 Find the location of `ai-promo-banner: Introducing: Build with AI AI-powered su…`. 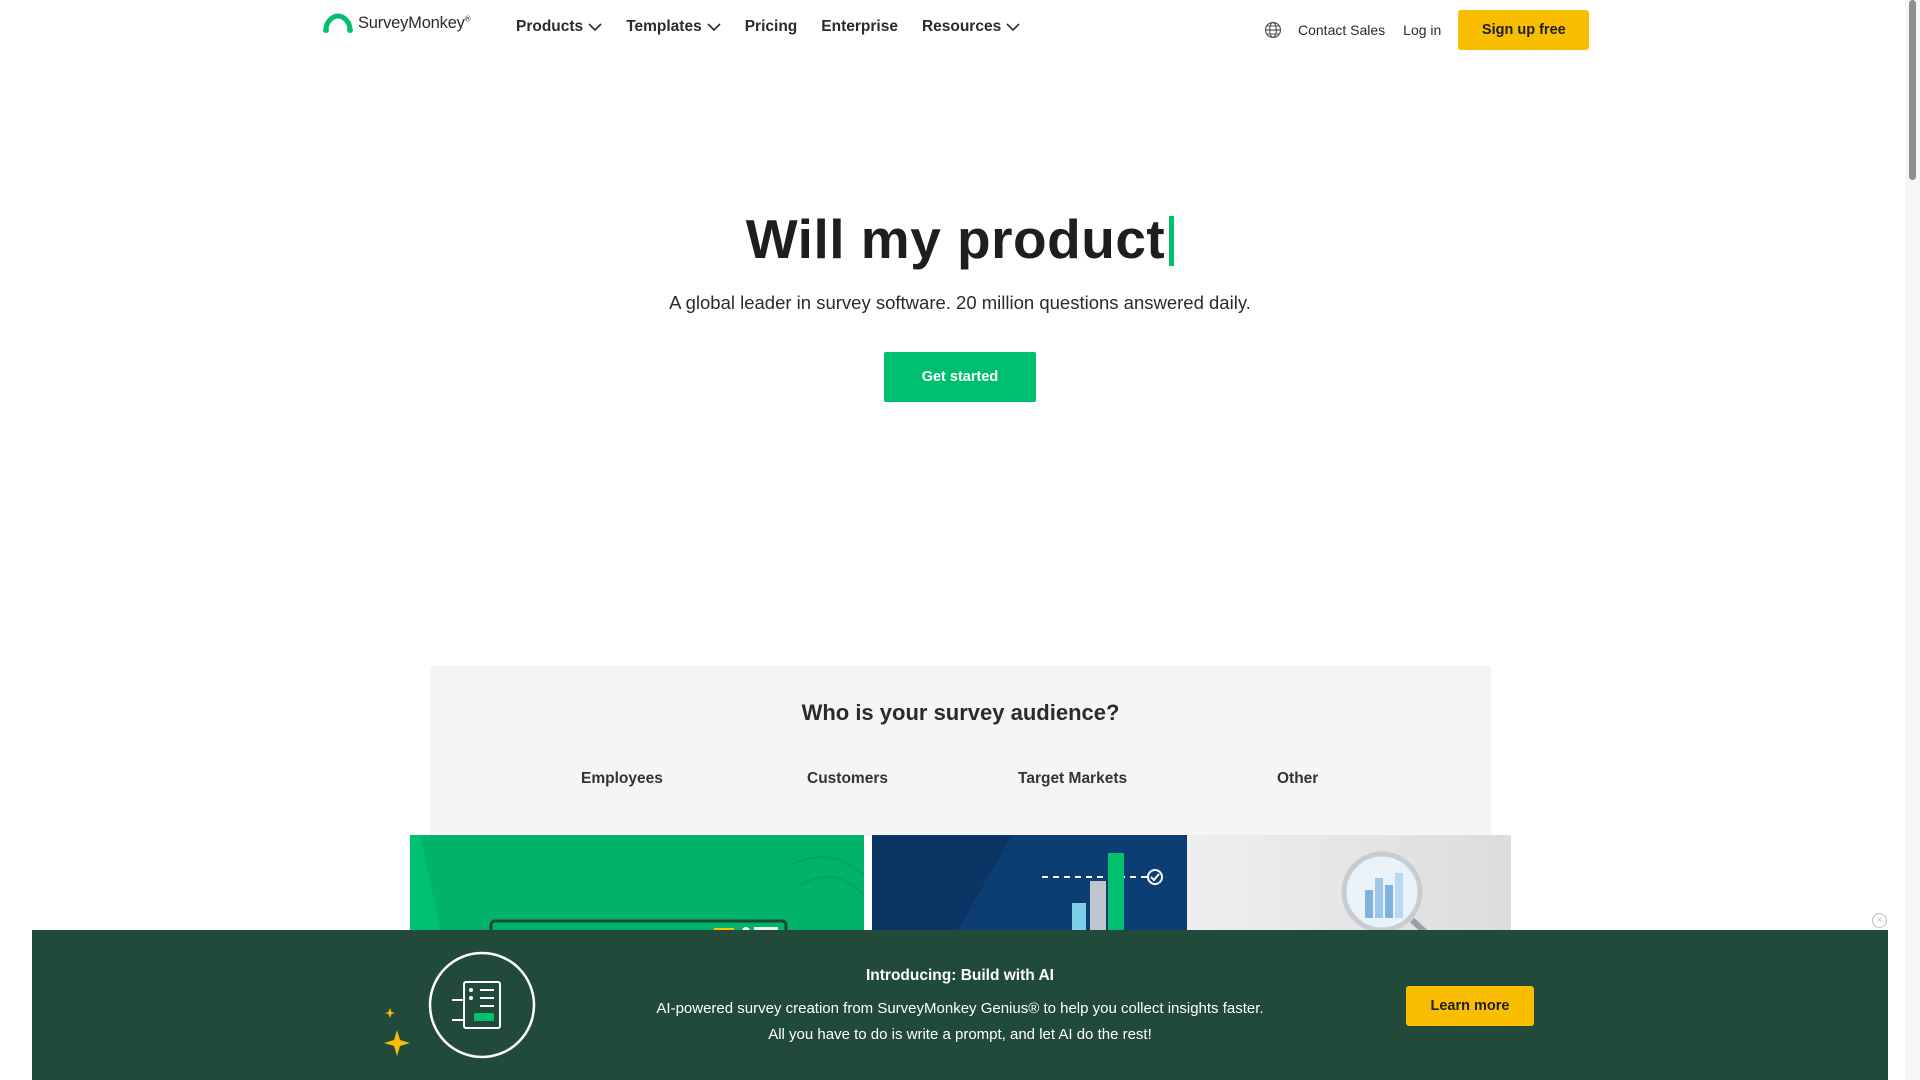

ai-promo-banner: Introducing: Build with AI AI-powered su… is located at coordinates (960, 1005).